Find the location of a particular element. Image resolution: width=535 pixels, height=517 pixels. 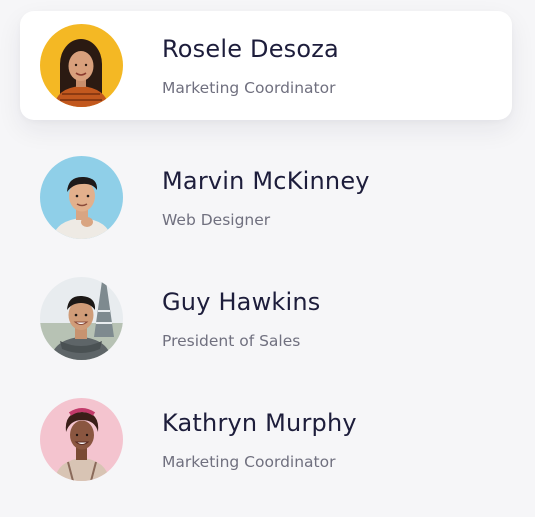

contact-name: Marvin McKinney is located at coordinates (266, 181).